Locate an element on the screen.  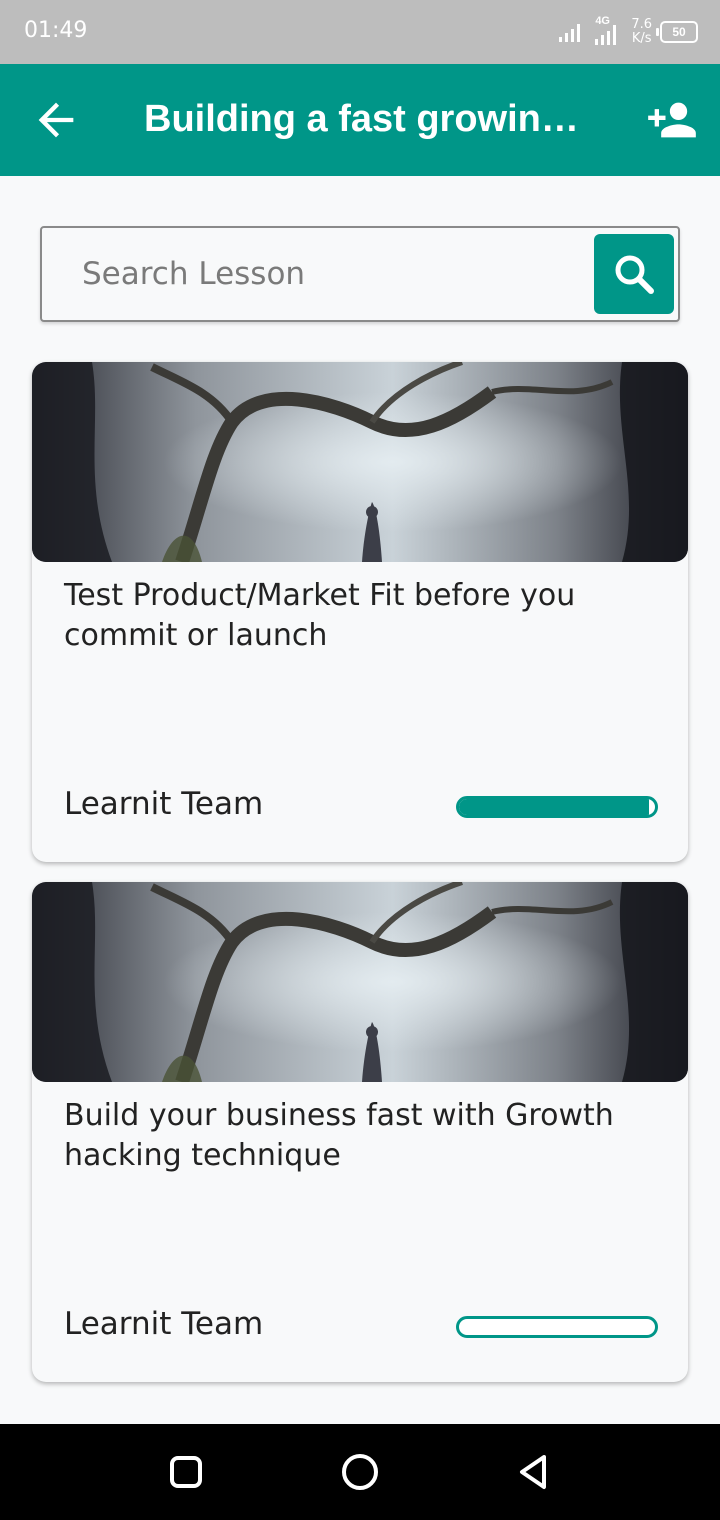
network-signal: 4G is located at coordinates (608, 31).